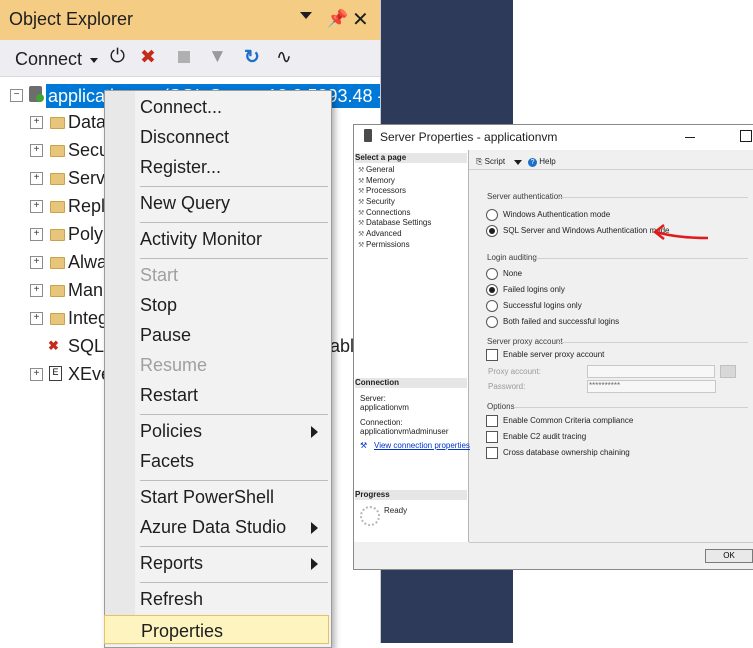  I want to click on tree-node: Man, so click(85, 290).